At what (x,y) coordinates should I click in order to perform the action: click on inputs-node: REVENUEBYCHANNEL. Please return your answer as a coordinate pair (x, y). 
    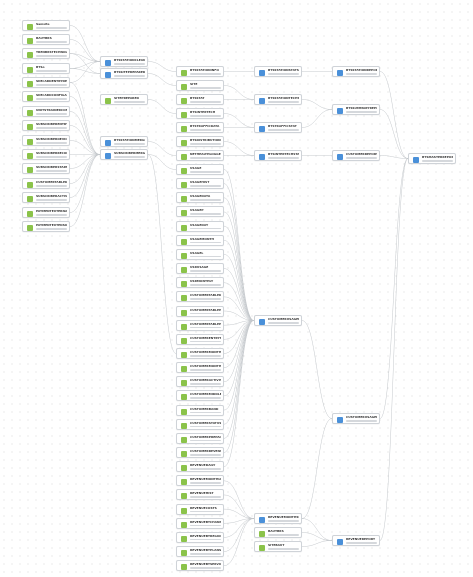
    Looking at the image, I should click on (200, 523).